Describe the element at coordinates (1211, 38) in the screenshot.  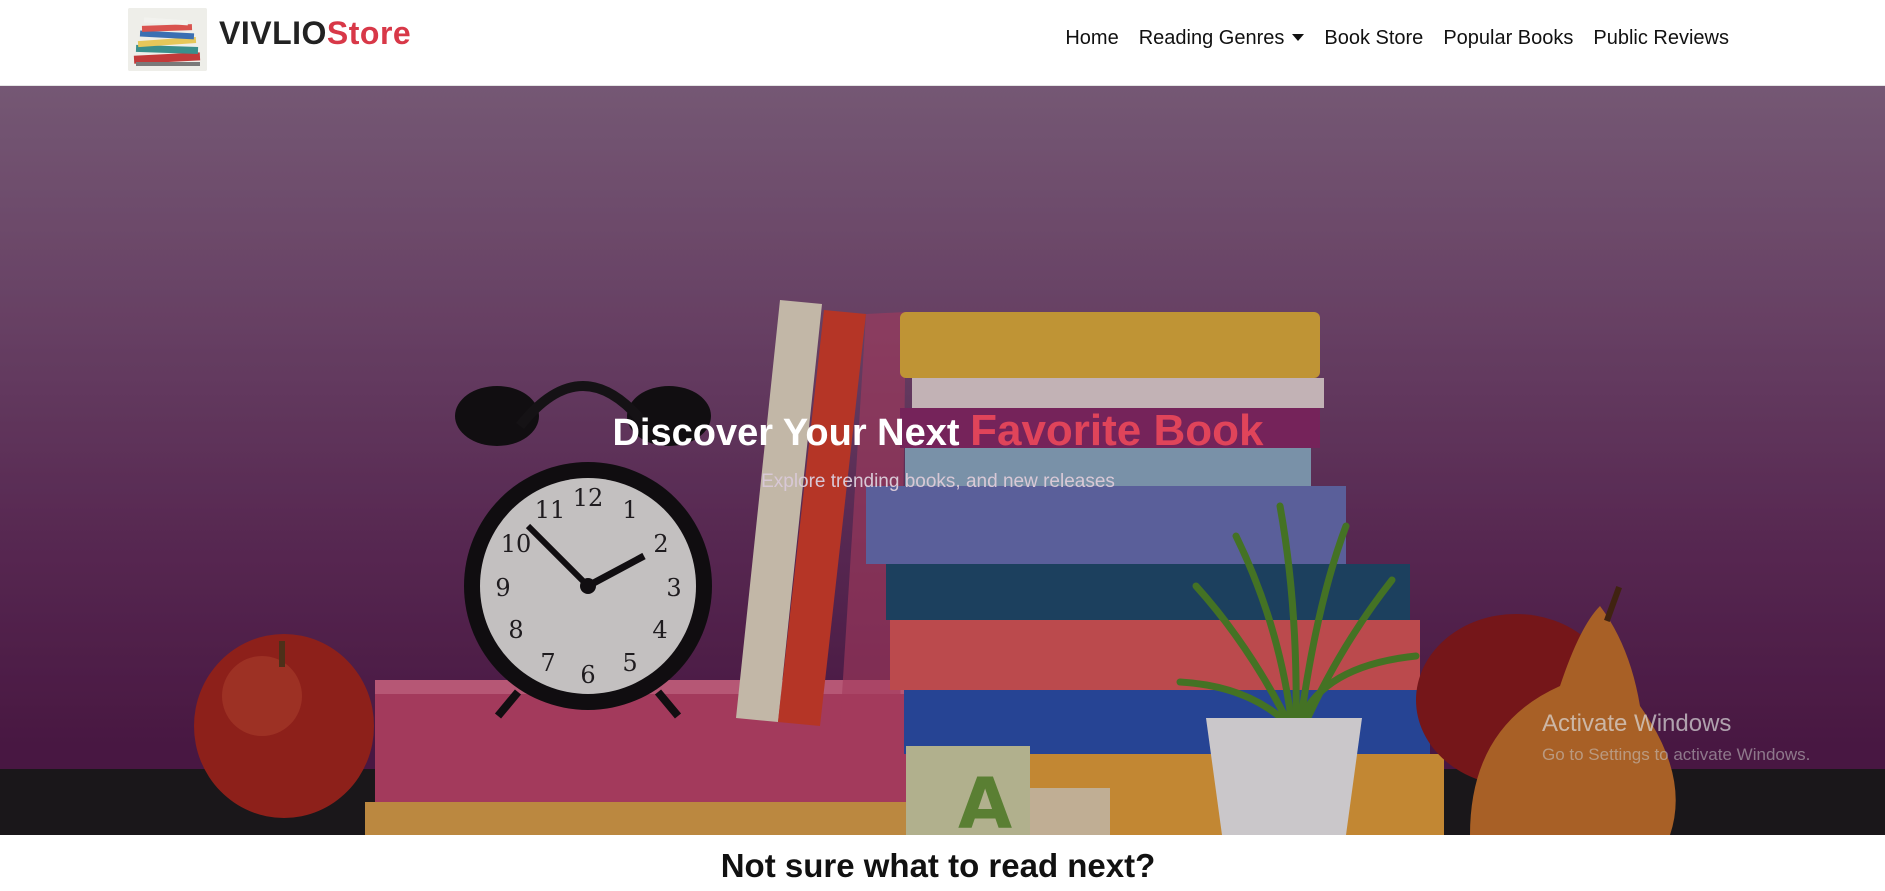
I see `nav-reading-genres-label: Reading Genres` at that location.